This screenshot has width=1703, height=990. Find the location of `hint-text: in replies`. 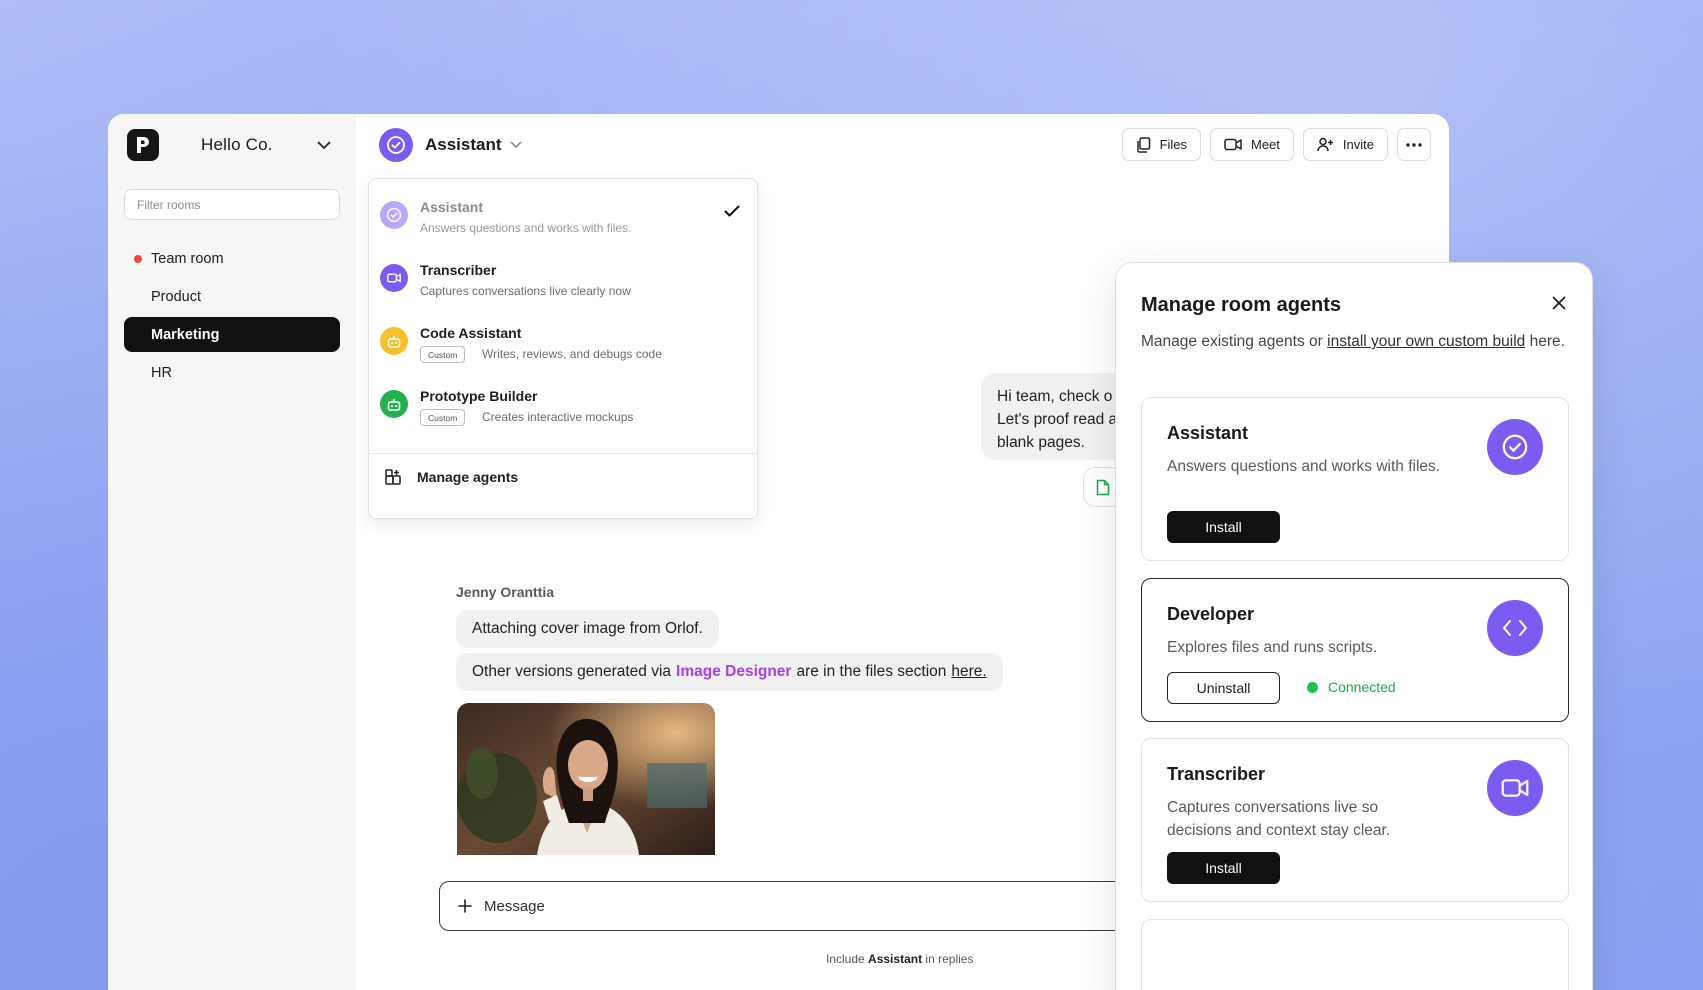

hint-text: in replies is located at coordinates (949, 959).